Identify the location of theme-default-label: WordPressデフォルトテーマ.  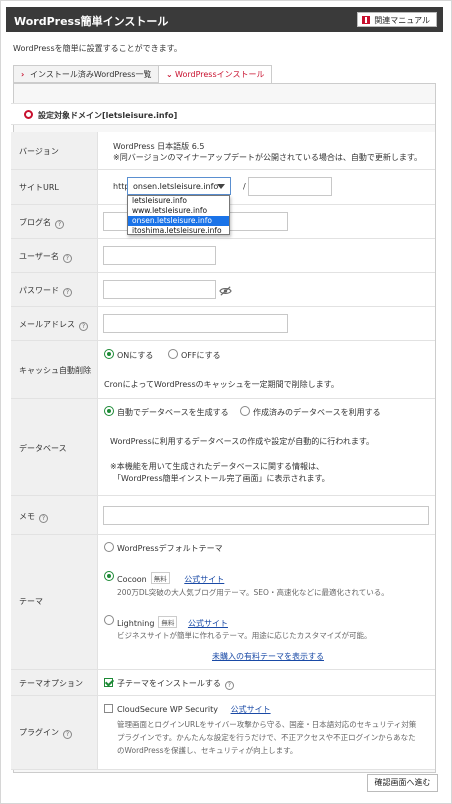
(170, 548).